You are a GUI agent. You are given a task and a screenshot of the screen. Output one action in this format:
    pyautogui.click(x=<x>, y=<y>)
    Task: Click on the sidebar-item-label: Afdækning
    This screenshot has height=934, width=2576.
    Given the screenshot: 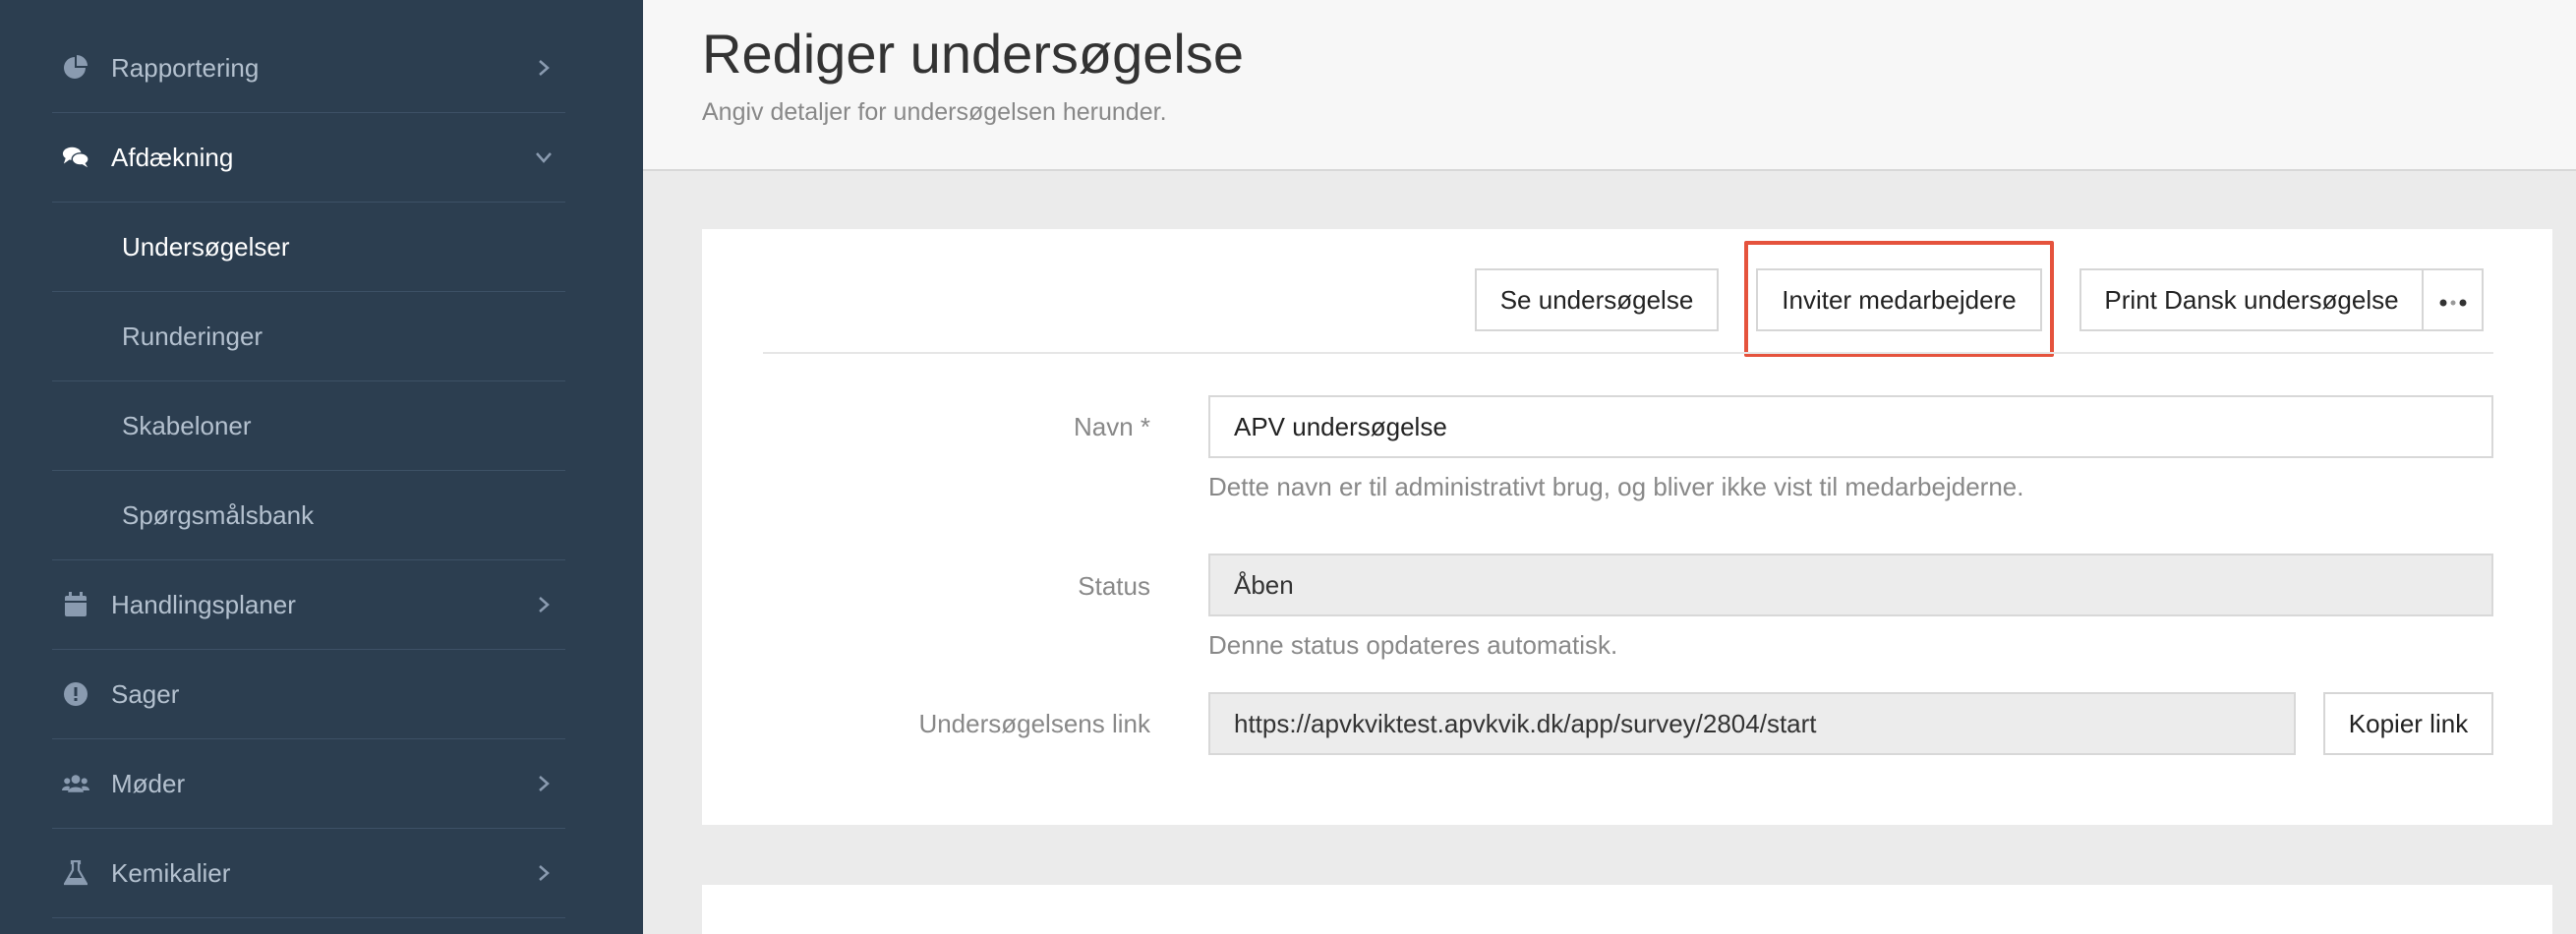 What is the action you would take?
    pyautogui.click(x=172, y=157)
    